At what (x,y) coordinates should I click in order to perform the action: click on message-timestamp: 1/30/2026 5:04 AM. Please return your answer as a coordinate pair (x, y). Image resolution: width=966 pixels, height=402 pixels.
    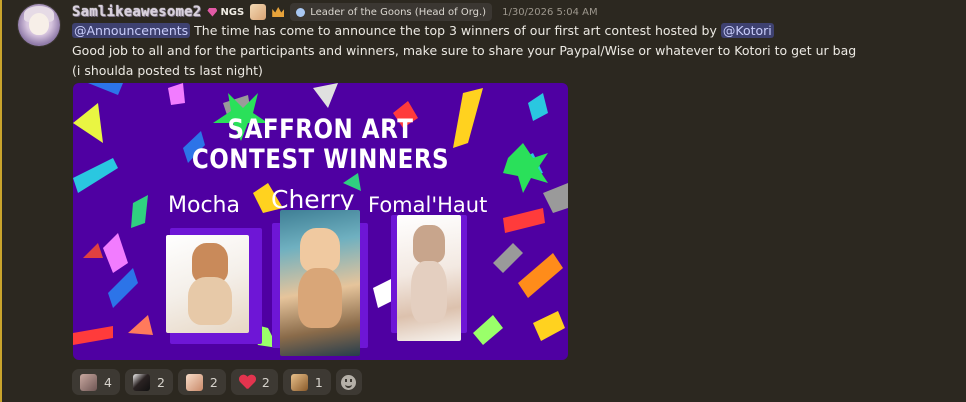
    Looking at the image, I should click on (550, 12).